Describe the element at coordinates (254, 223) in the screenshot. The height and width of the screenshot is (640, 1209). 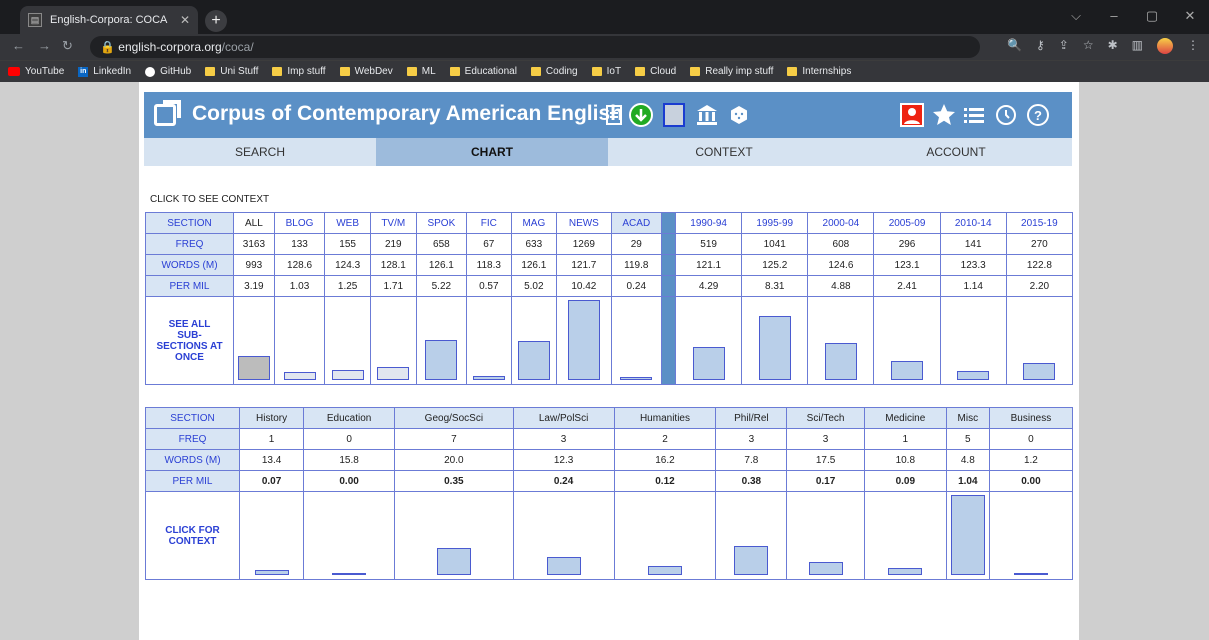
I see `cell-section: ALL` at that location.